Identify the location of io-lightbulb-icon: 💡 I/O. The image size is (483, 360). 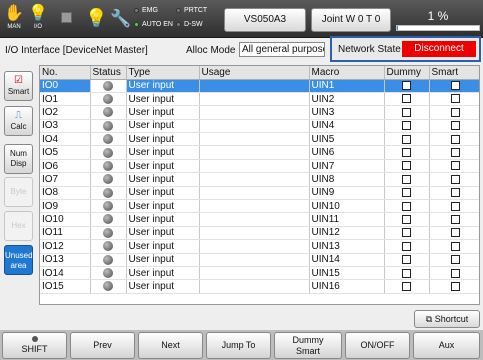
(38, 19).